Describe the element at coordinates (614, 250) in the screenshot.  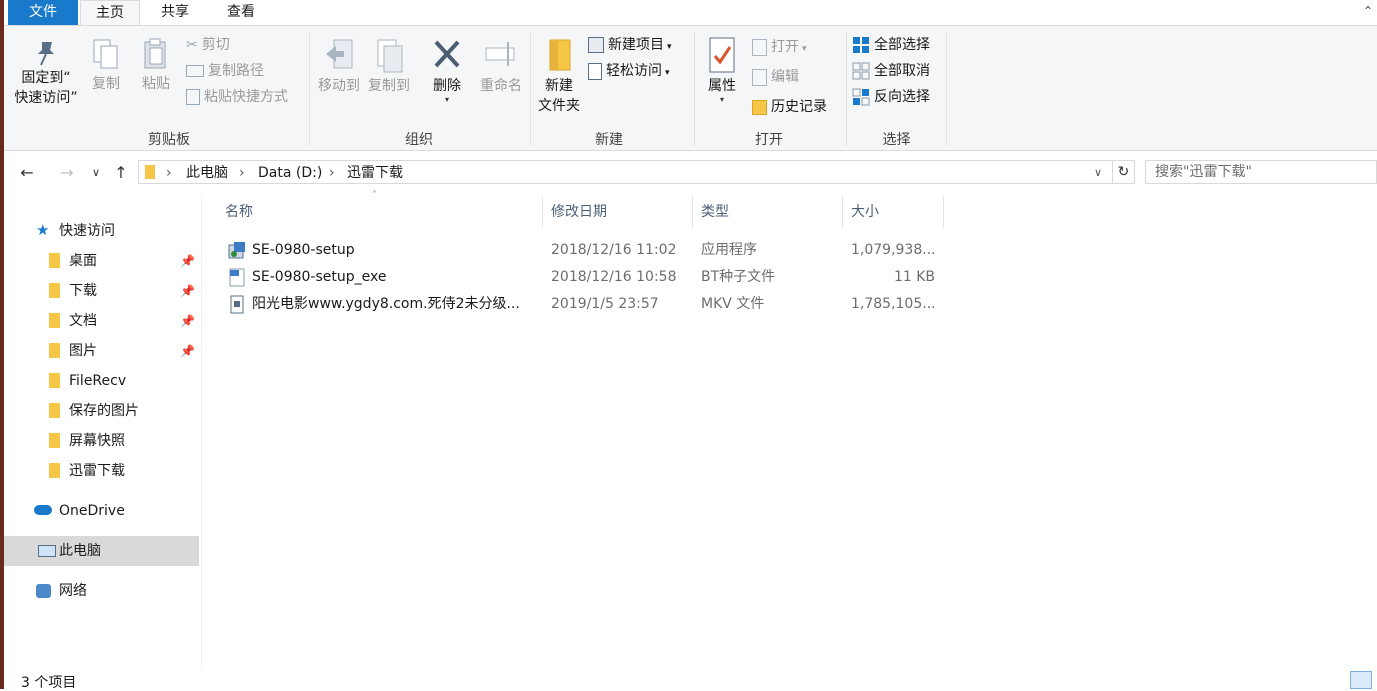
I see `file-date: 2018/12/16 11:02` at that location.